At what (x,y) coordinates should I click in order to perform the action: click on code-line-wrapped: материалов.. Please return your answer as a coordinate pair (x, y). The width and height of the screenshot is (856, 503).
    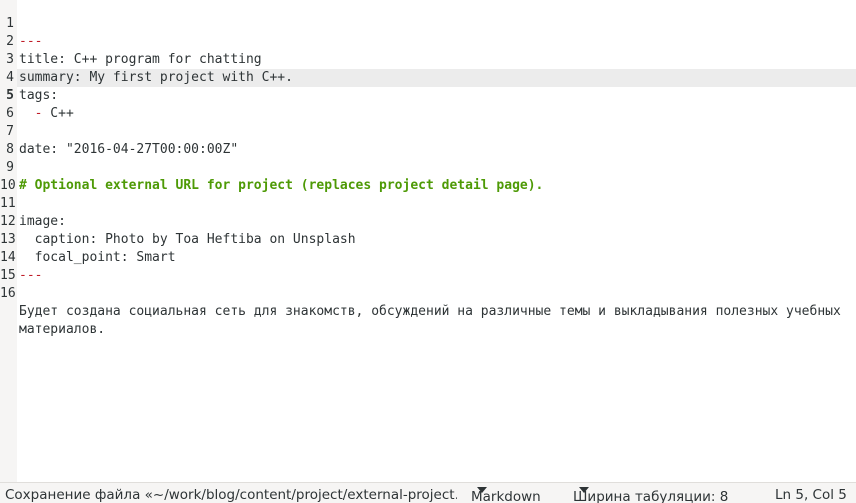
    Looking at the image, I should click on (428, 311).